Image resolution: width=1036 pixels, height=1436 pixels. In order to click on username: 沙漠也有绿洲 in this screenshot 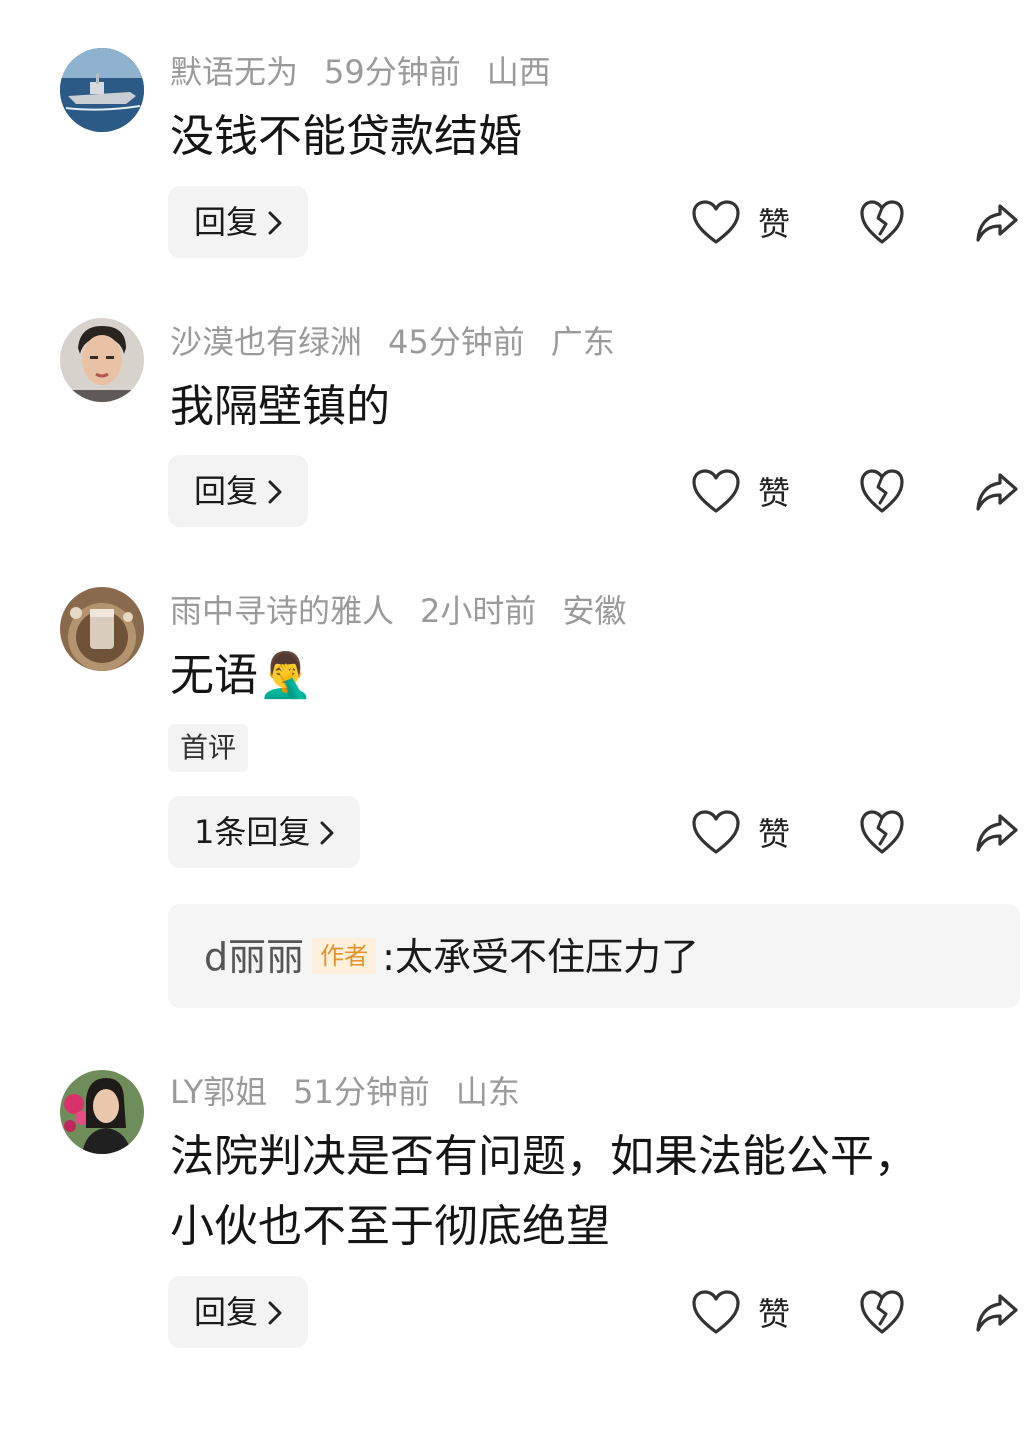, I will do `click(266, 342)`.